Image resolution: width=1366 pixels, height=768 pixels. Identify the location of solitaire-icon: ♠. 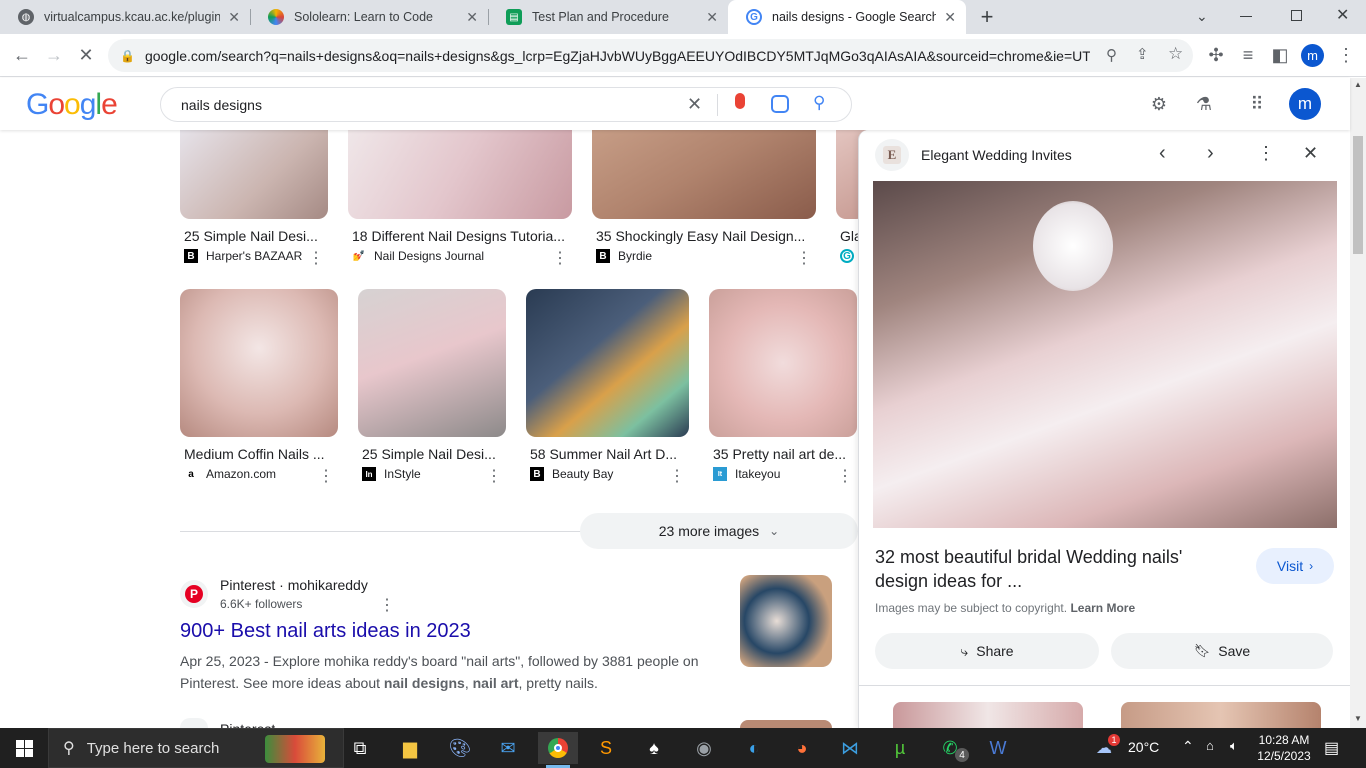
(654, 748).